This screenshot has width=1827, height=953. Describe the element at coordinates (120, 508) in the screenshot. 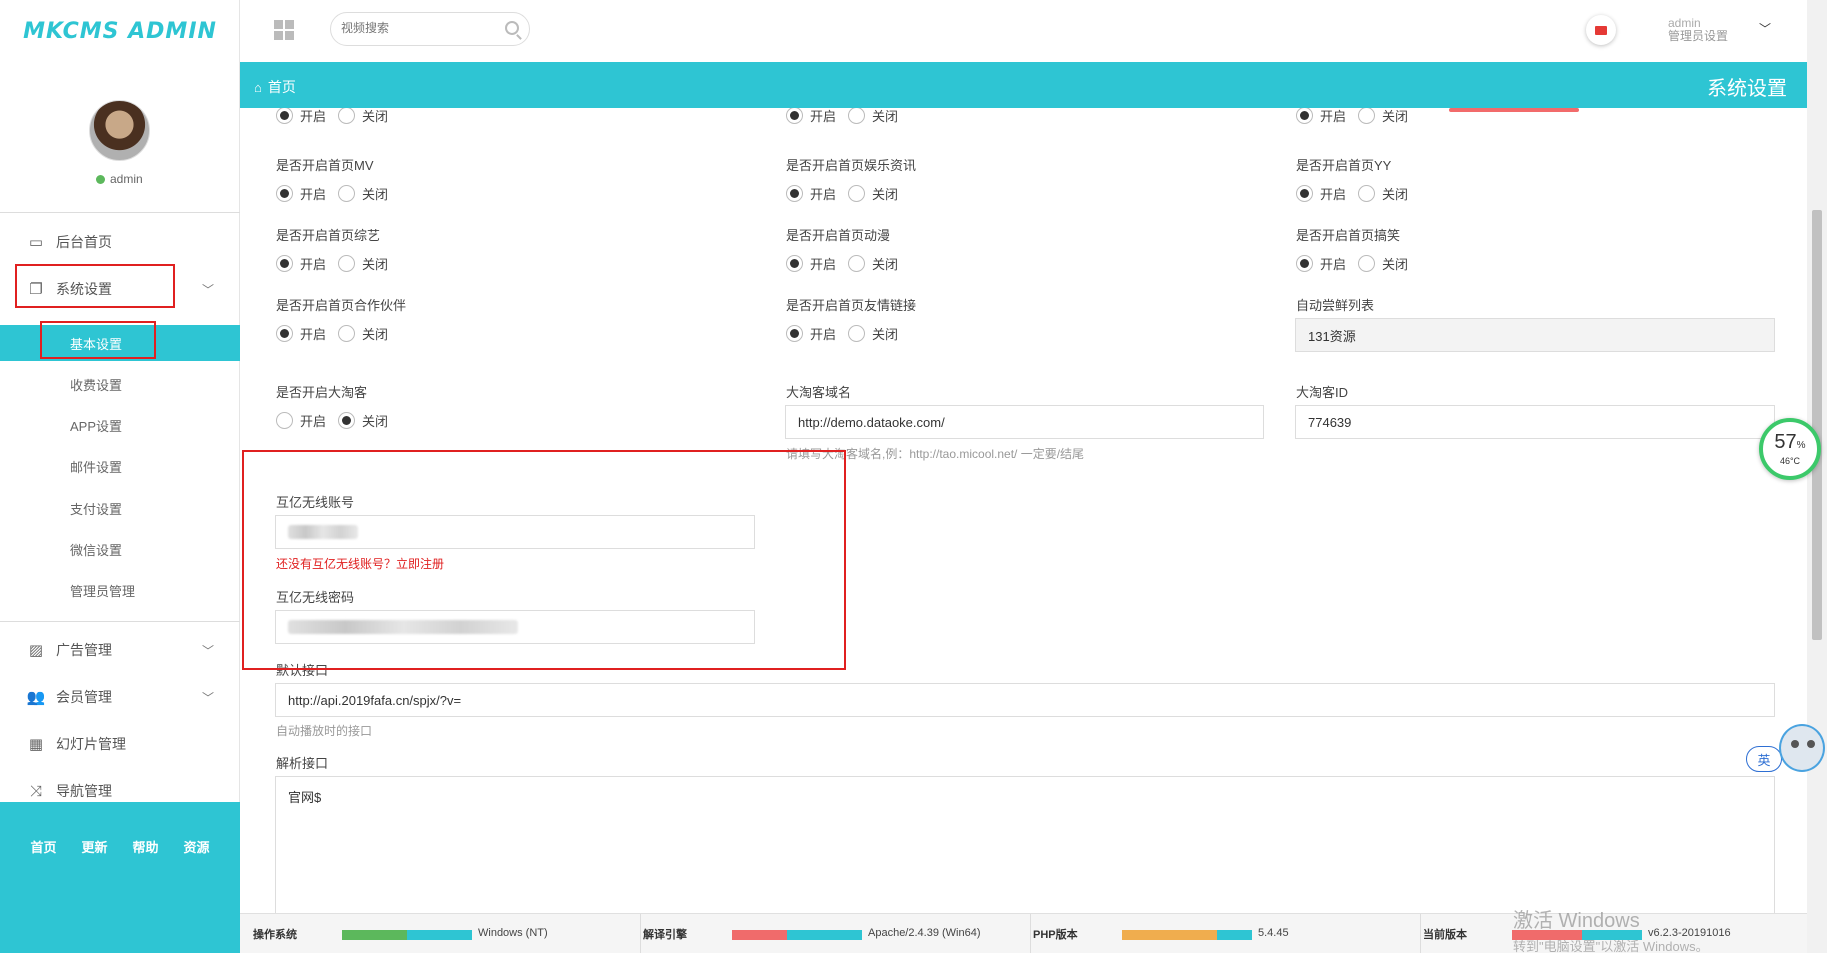

I see `sidebar-subitem-payment-settings: 支付设置` at that location.